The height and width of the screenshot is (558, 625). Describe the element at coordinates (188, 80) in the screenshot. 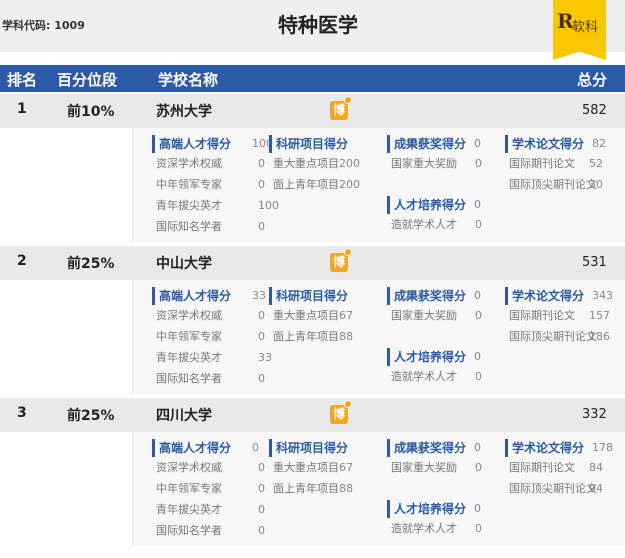

I see `col-school: 学校名称` at that location.